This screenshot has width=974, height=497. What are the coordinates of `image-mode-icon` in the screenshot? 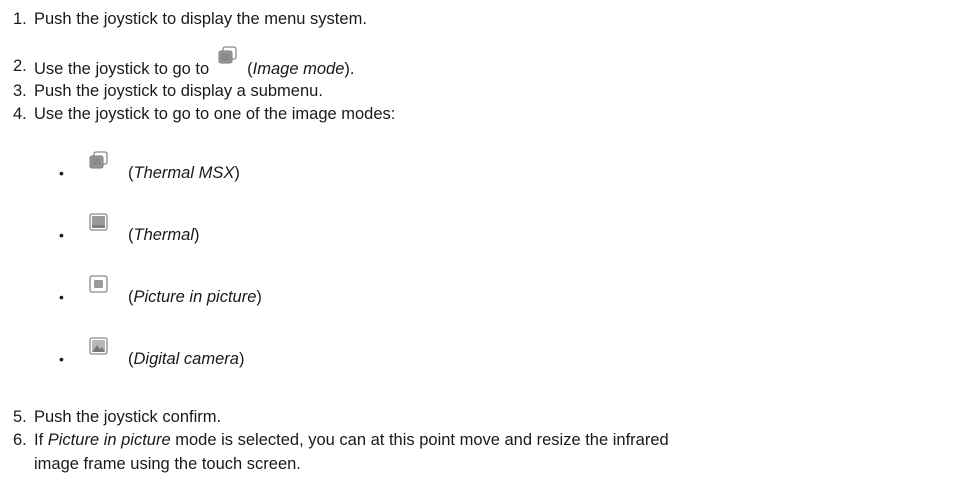 It's located at (228, 56).